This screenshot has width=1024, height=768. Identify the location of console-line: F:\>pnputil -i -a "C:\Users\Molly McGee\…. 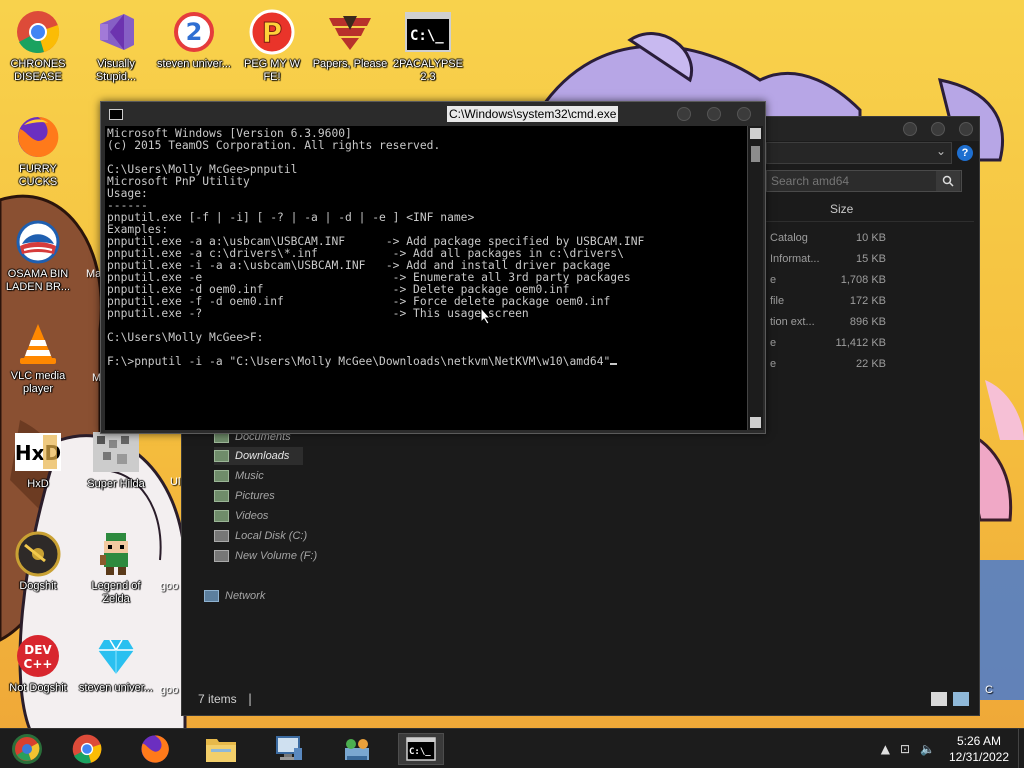
(427, 362).